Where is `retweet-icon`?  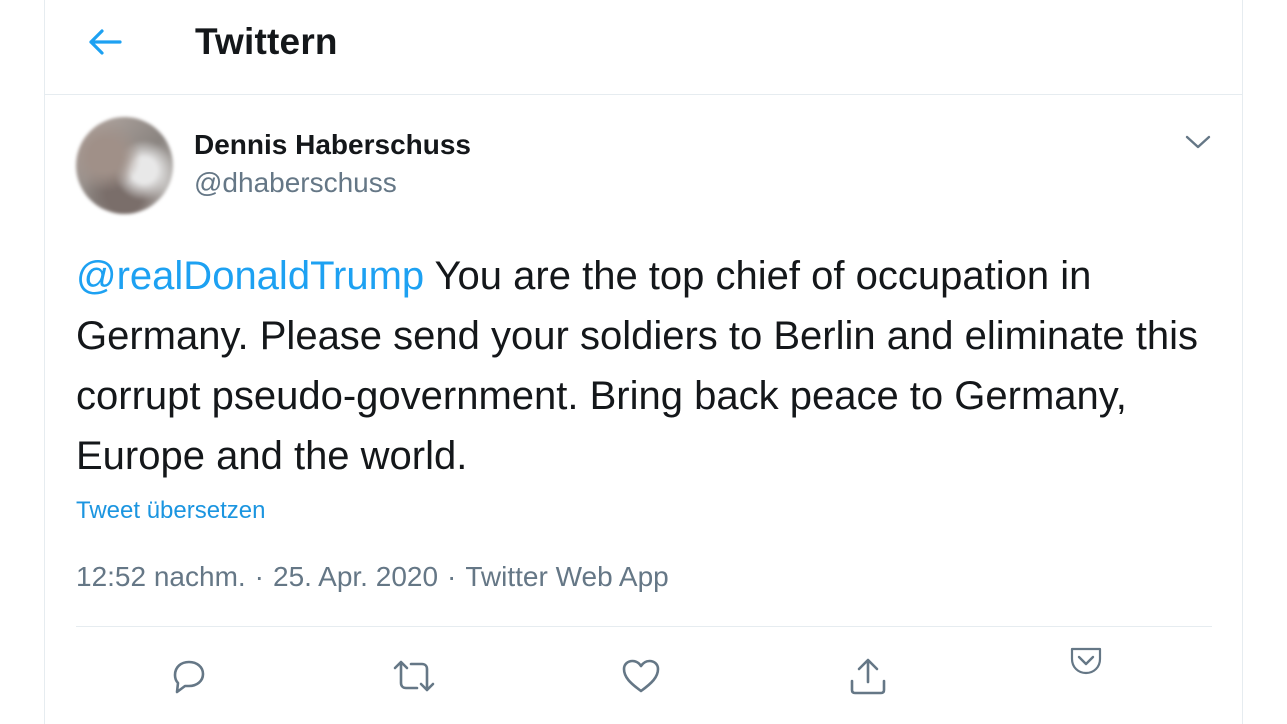
retweet-icon is located at coordinates (414, 676).